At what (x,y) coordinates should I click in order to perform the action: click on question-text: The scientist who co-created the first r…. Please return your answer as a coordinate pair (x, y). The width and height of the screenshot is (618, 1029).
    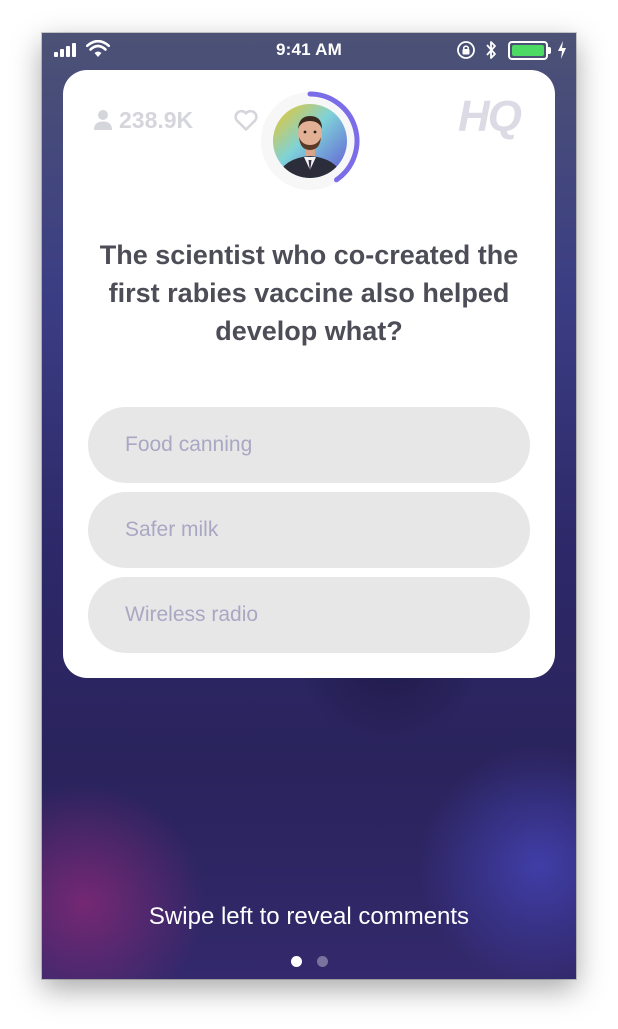
    Looking at the image, I should click on (309, 293).